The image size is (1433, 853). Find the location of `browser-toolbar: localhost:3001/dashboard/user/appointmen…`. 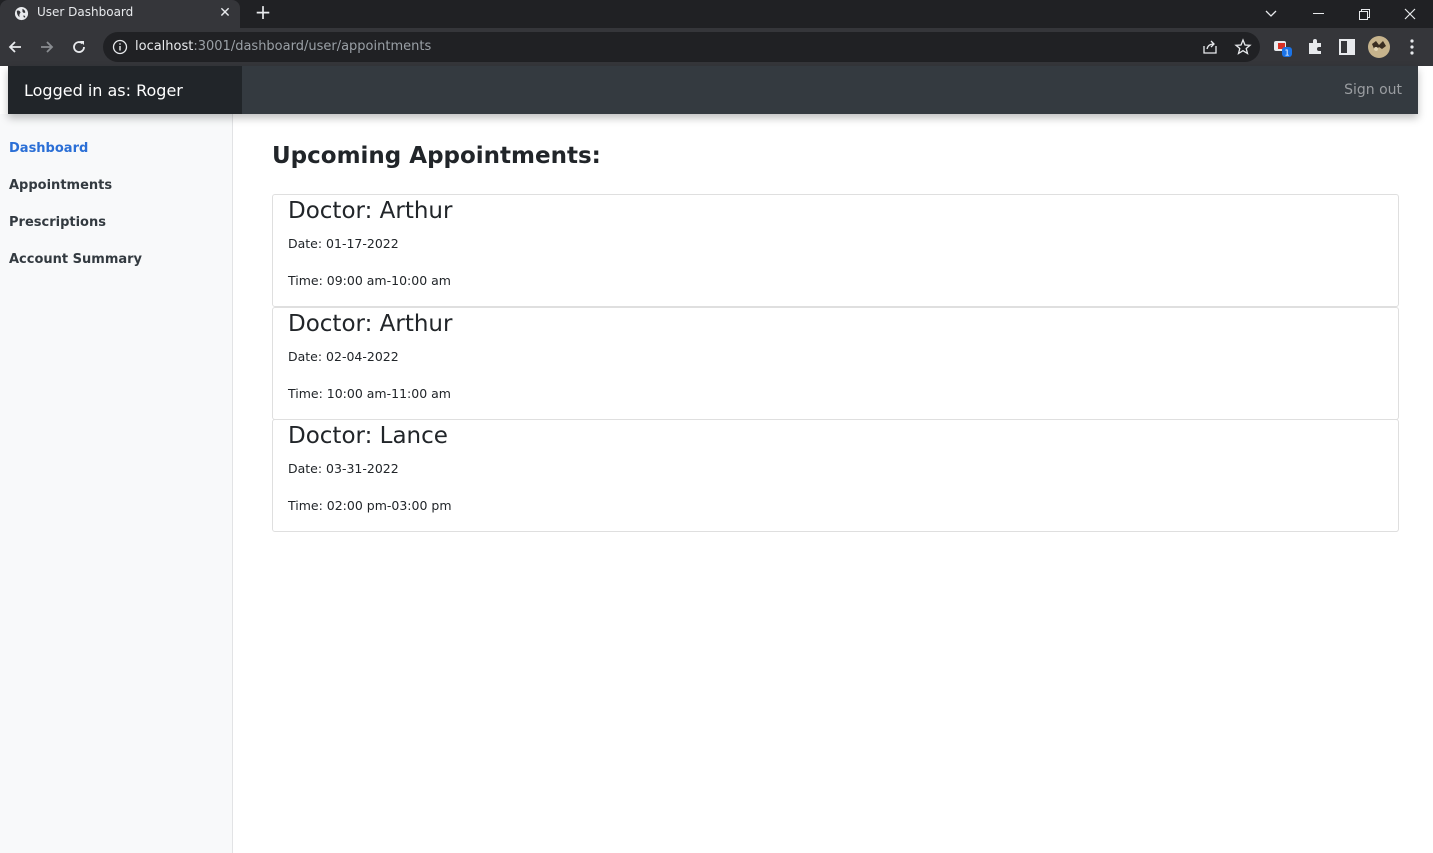

browser-toolbar: localhost:3001/dashboard/user/appointmen… is located at coordinates (716, 47).